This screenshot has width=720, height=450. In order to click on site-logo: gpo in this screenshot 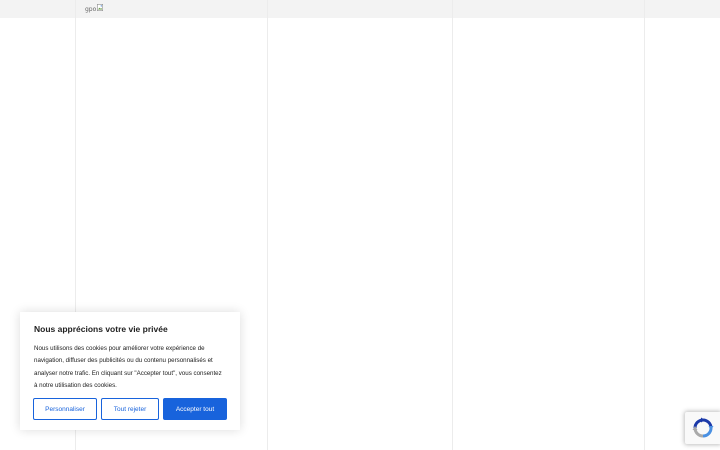, I will do `click(94, 10)`.